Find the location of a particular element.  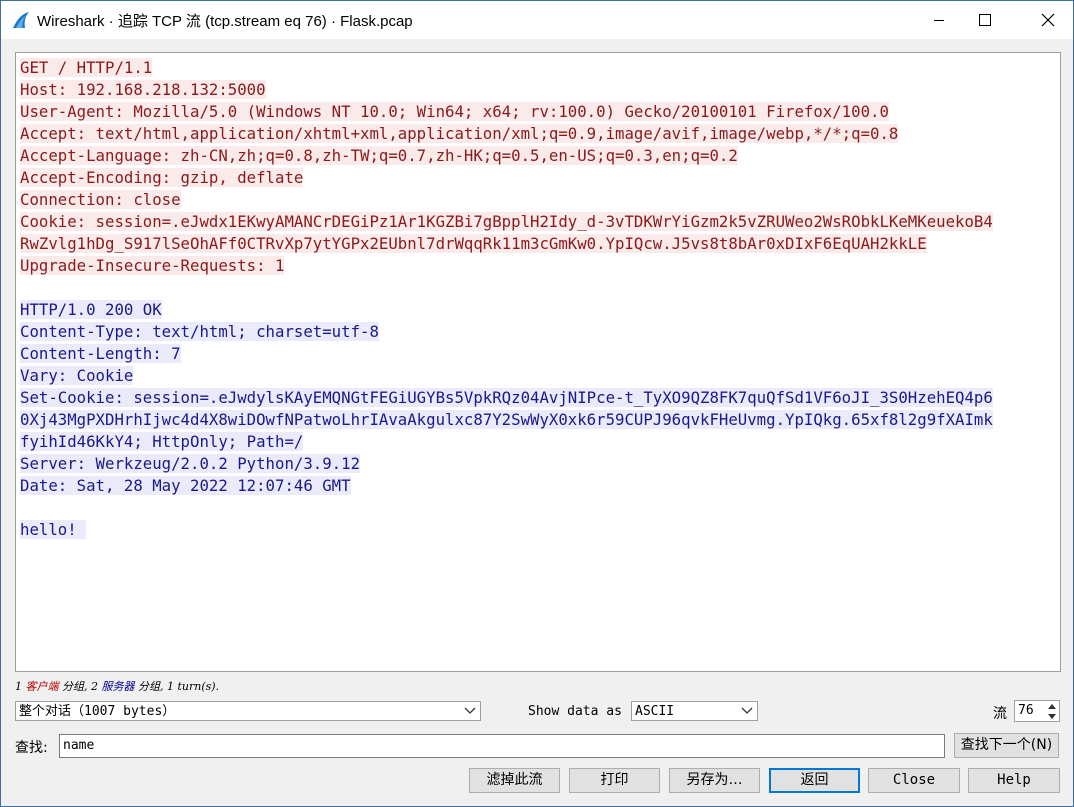

server-label: 服务器 is located at coordinates (118, 686).